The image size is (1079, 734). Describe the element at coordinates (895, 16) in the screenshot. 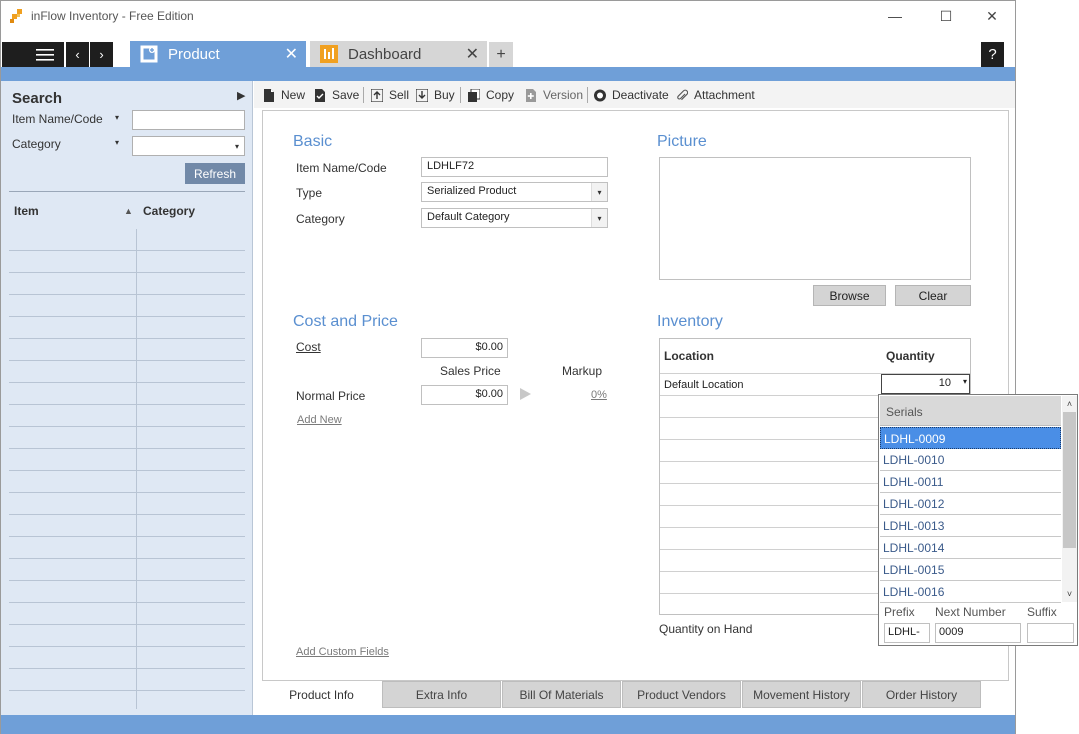

I see `minimize-button: —` at that location.